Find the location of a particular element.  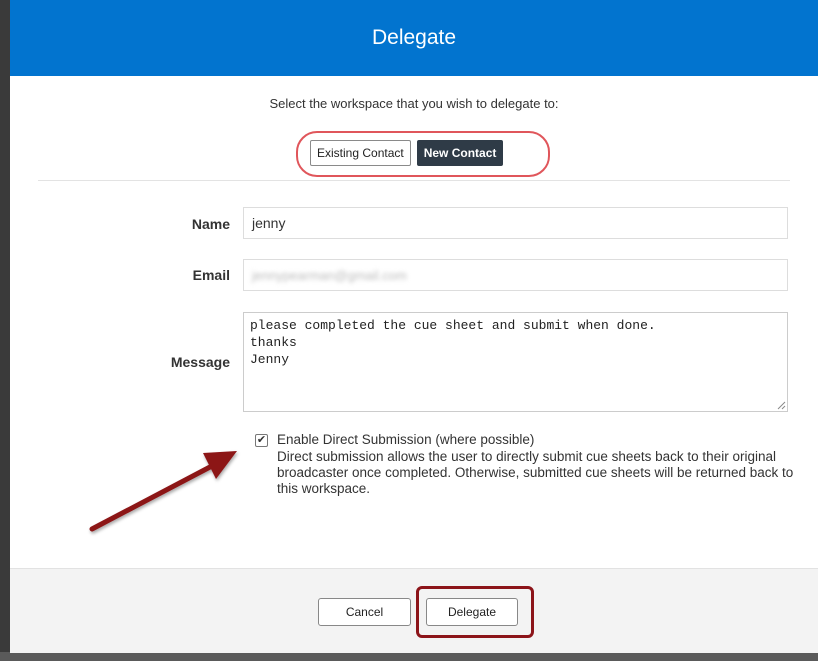

email-input: jennypearman@gmail.com is located at coordinates (515, 275).